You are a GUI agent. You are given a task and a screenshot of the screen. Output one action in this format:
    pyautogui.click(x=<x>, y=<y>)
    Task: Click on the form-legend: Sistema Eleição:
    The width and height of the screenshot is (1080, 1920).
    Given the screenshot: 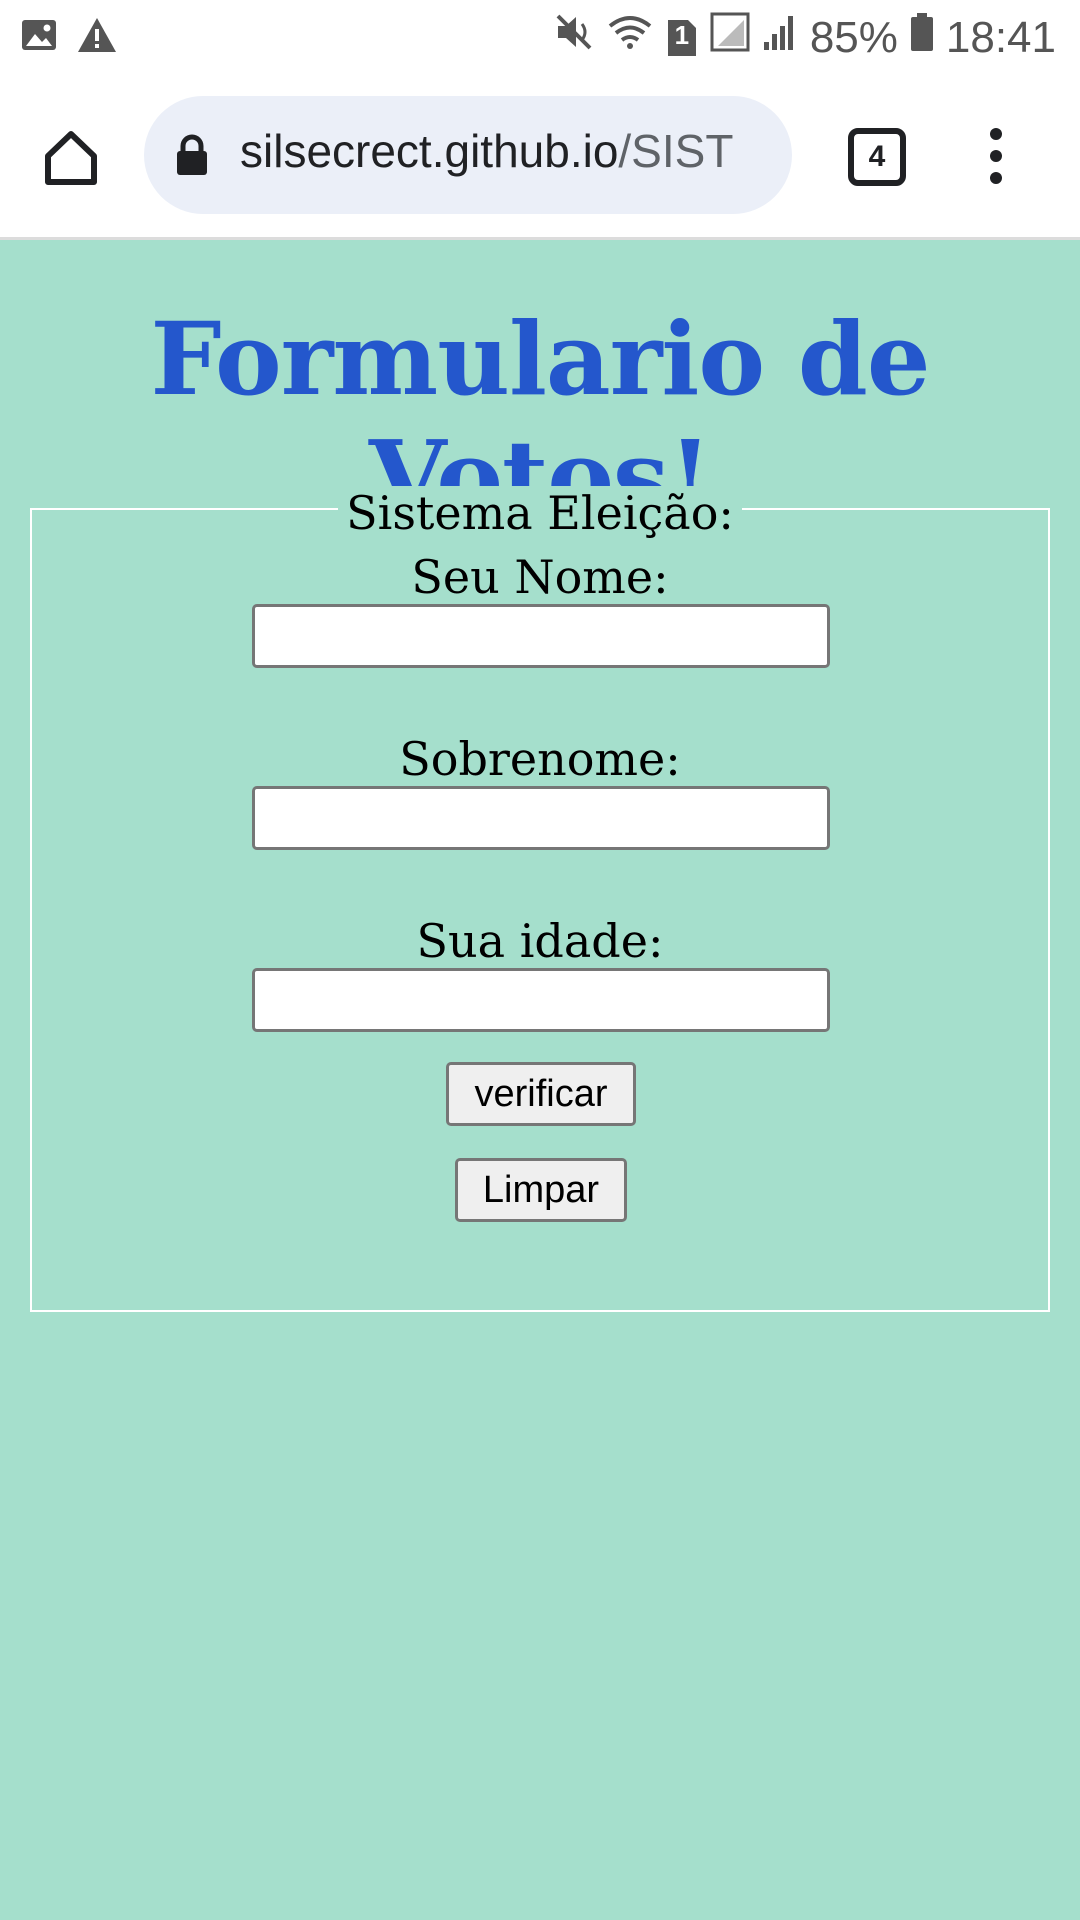 What is the action you would take?
    pyautogui.click(x=540, y=513)
    